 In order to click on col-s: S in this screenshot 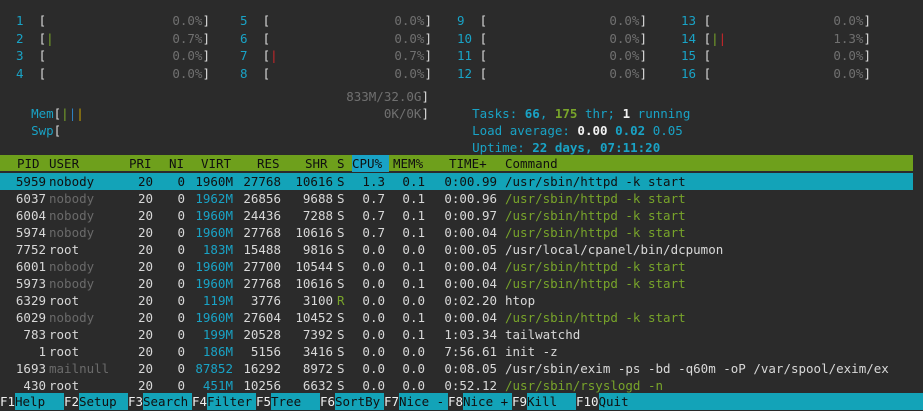, I will do `click(341, 163)`.